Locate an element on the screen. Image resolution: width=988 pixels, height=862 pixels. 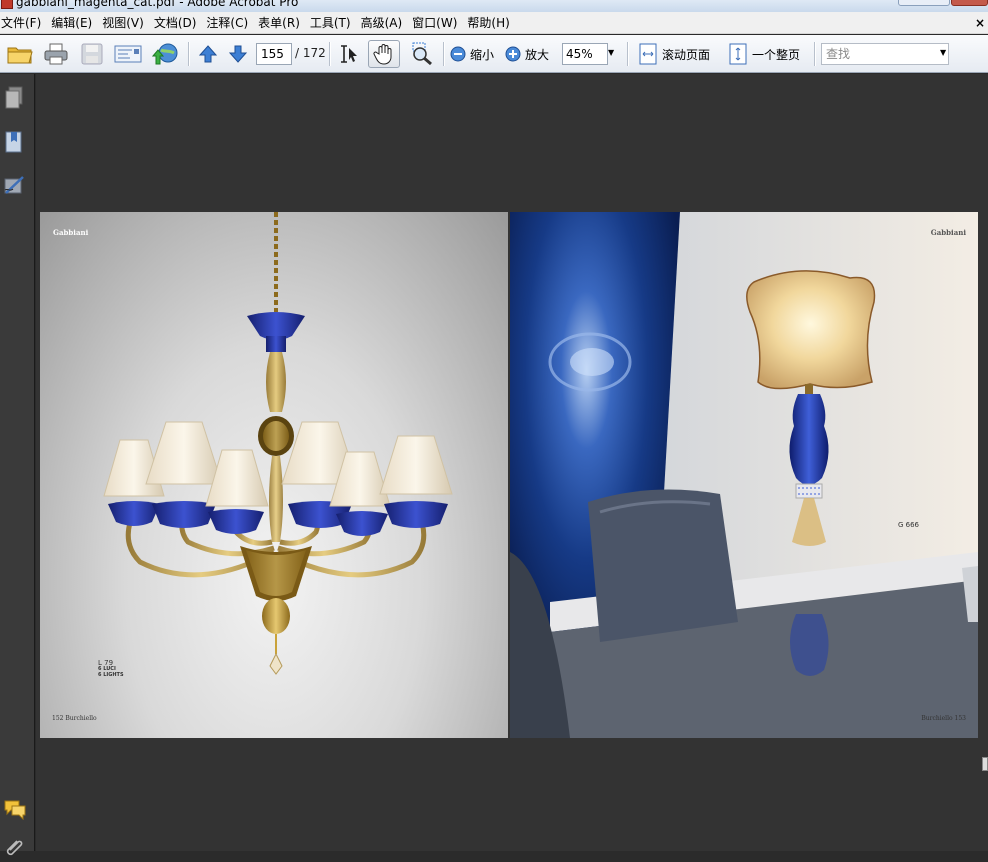
minus-circle-icon is located at coordinates (458, 54).